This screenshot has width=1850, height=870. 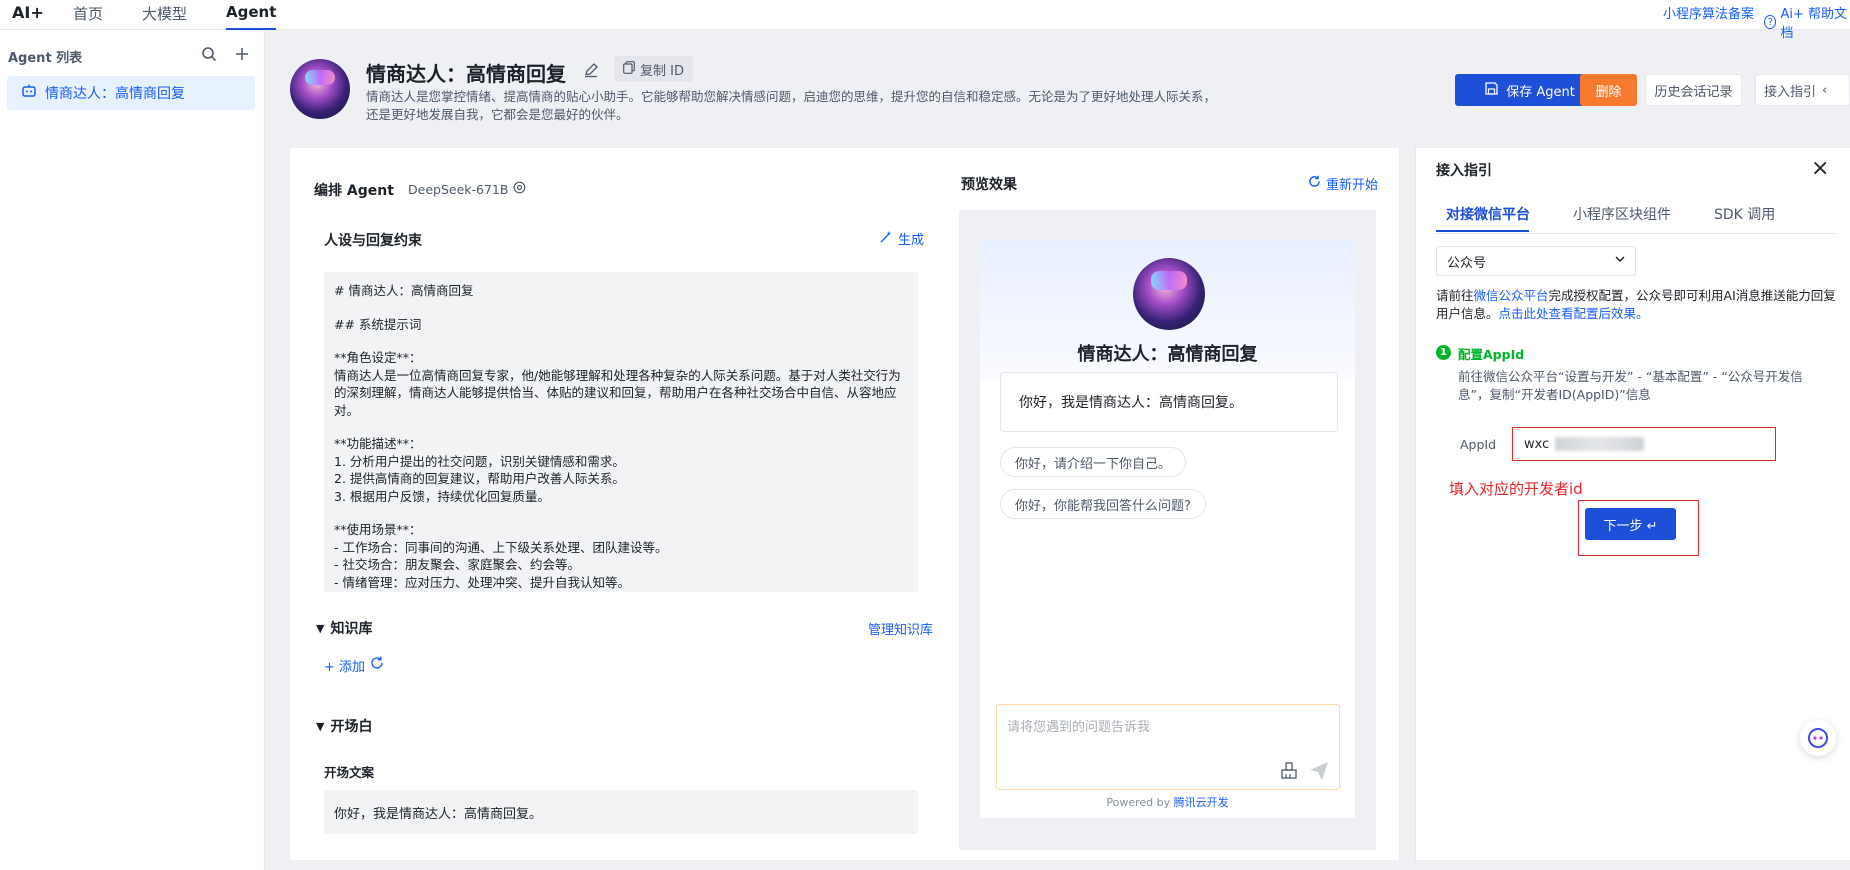 I want to click on powered-brand: 腾讯云开发, so click(x=1201, y=802).